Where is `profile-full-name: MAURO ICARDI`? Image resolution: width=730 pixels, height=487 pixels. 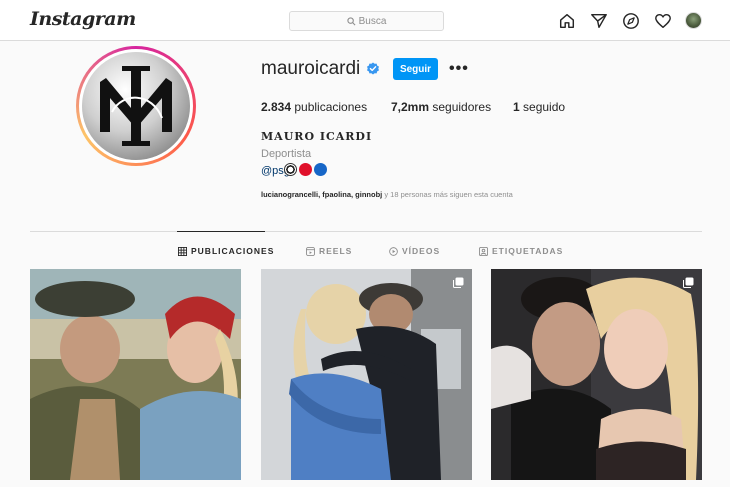
profile-full-name: MAURO ICARDI is located at coordinates (317, 136).